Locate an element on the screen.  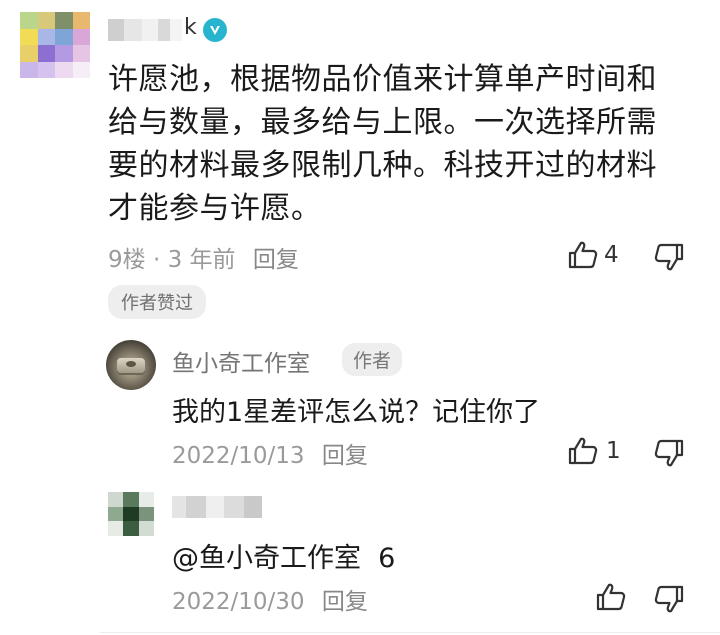
like-count: 1 is located at coordinates (613, 451).